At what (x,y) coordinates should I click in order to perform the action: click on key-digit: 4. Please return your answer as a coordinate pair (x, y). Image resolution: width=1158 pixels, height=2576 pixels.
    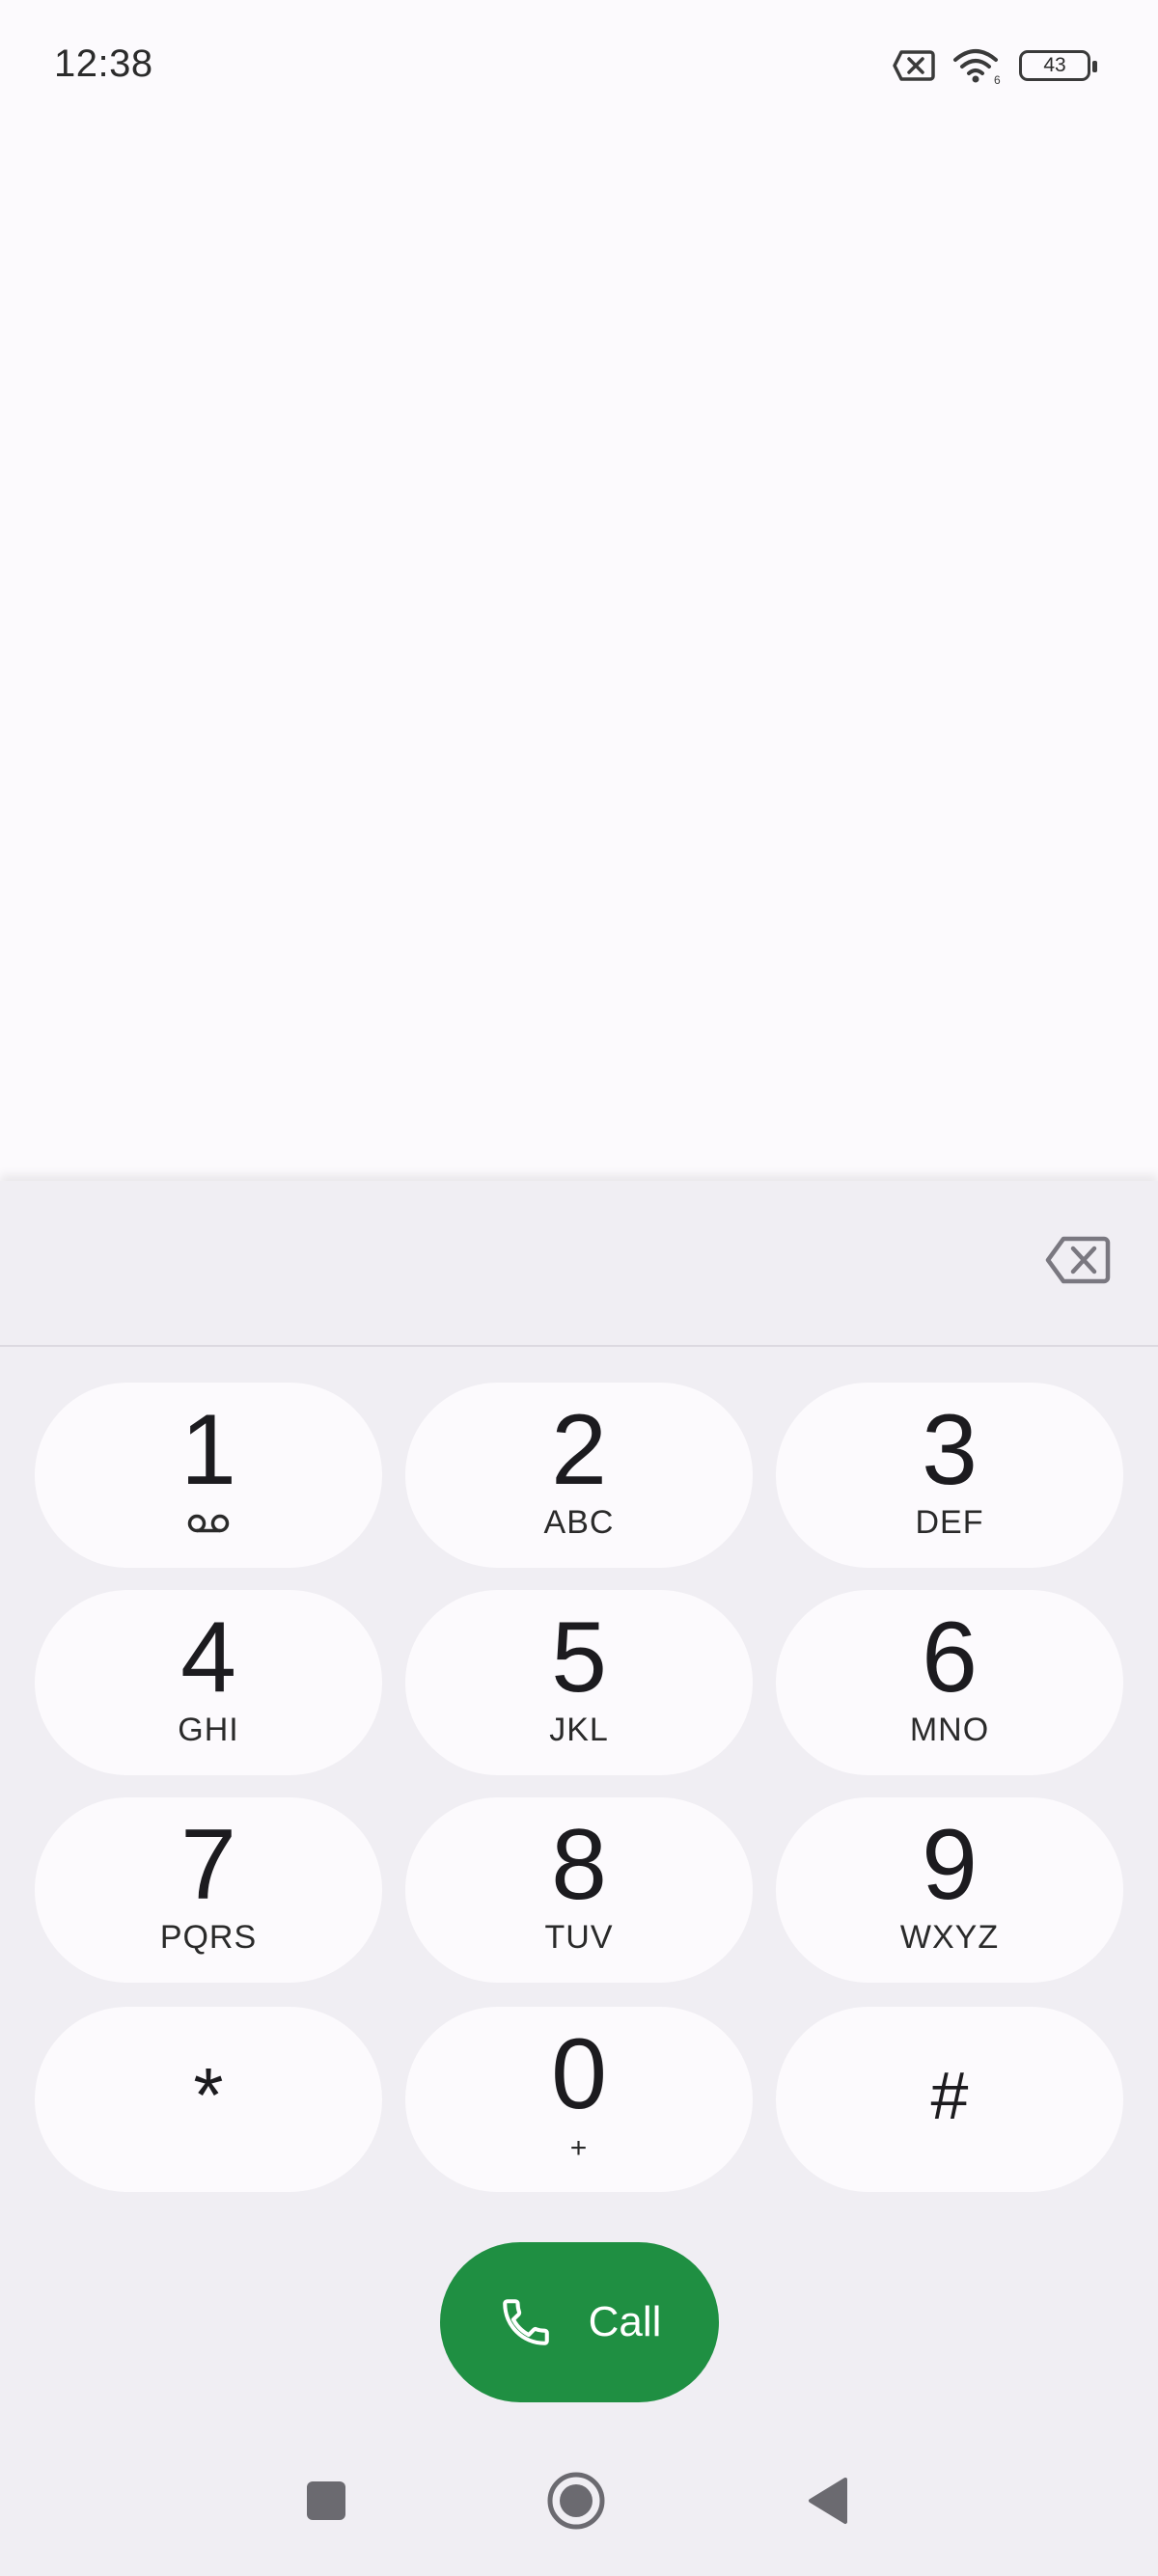
    Looking at the image, I should click on (208, 1658).